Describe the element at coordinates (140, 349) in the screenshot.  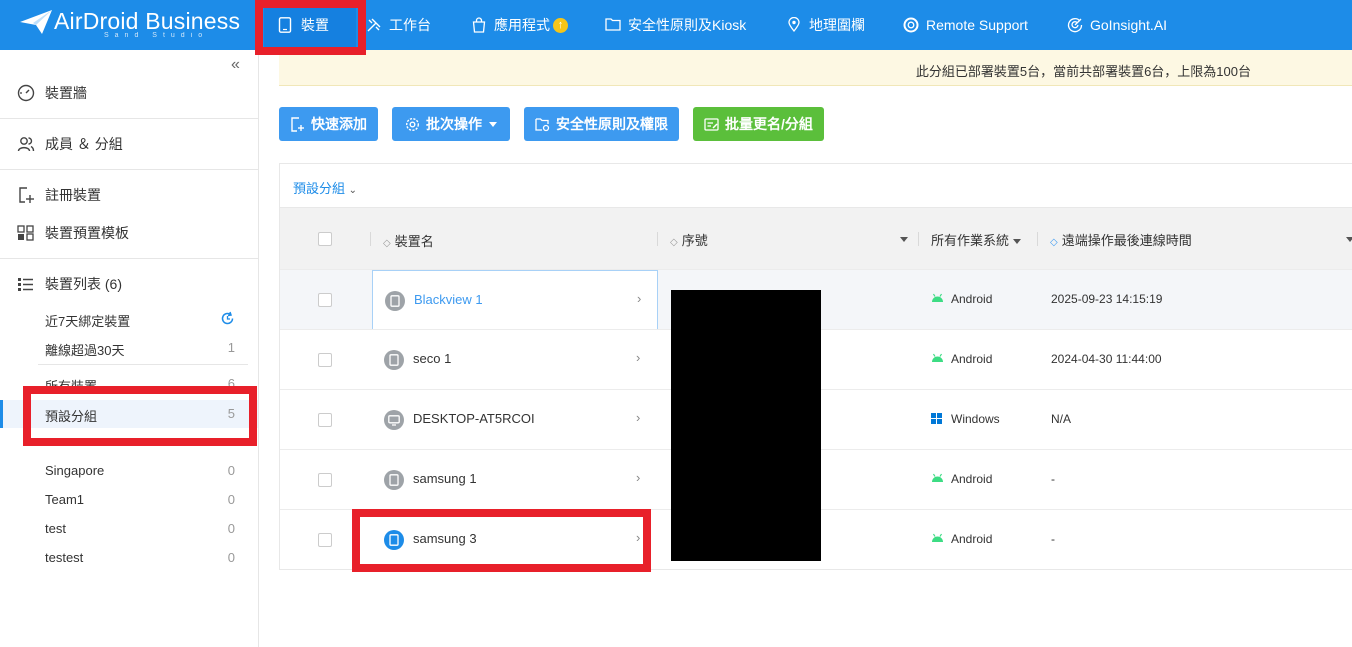
I see `sidebar-item-offline-30-days: 離線超過30天 1` at that location.